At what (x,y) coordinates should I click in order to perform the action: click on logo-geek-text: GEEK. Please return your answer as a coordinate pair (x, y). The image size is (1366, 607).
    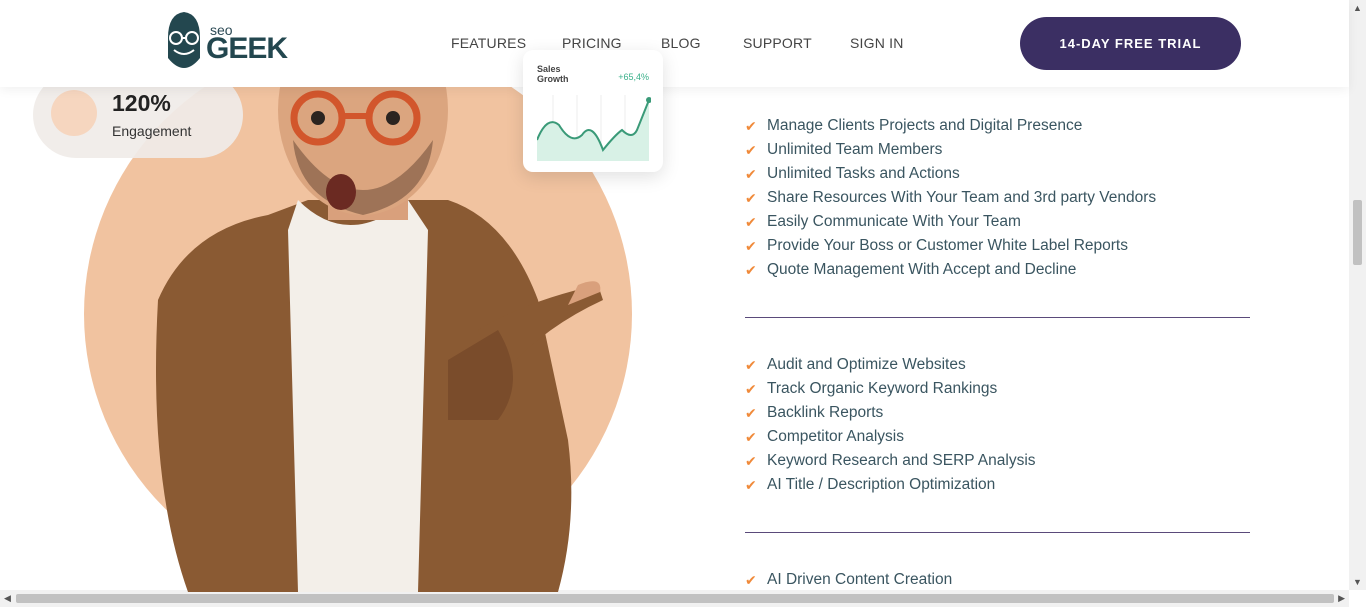
    Looking at the image, I should click on (247, 48).